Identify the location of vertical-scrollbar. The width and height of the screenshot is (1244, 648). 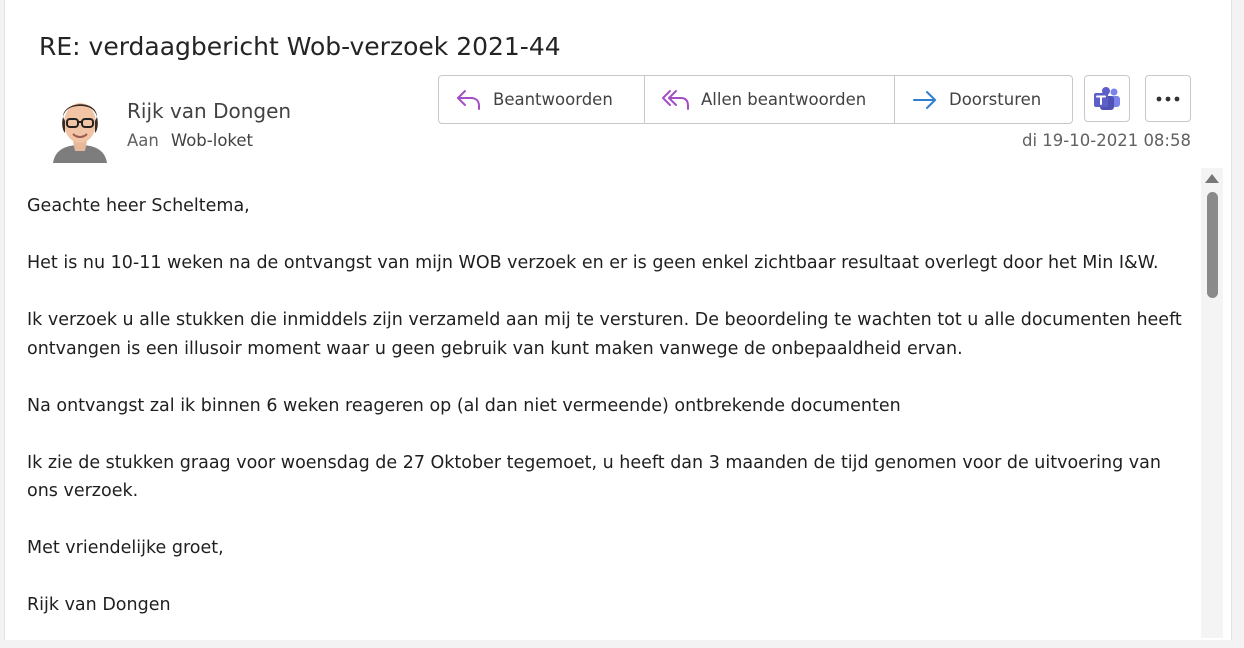
(1212, 403).